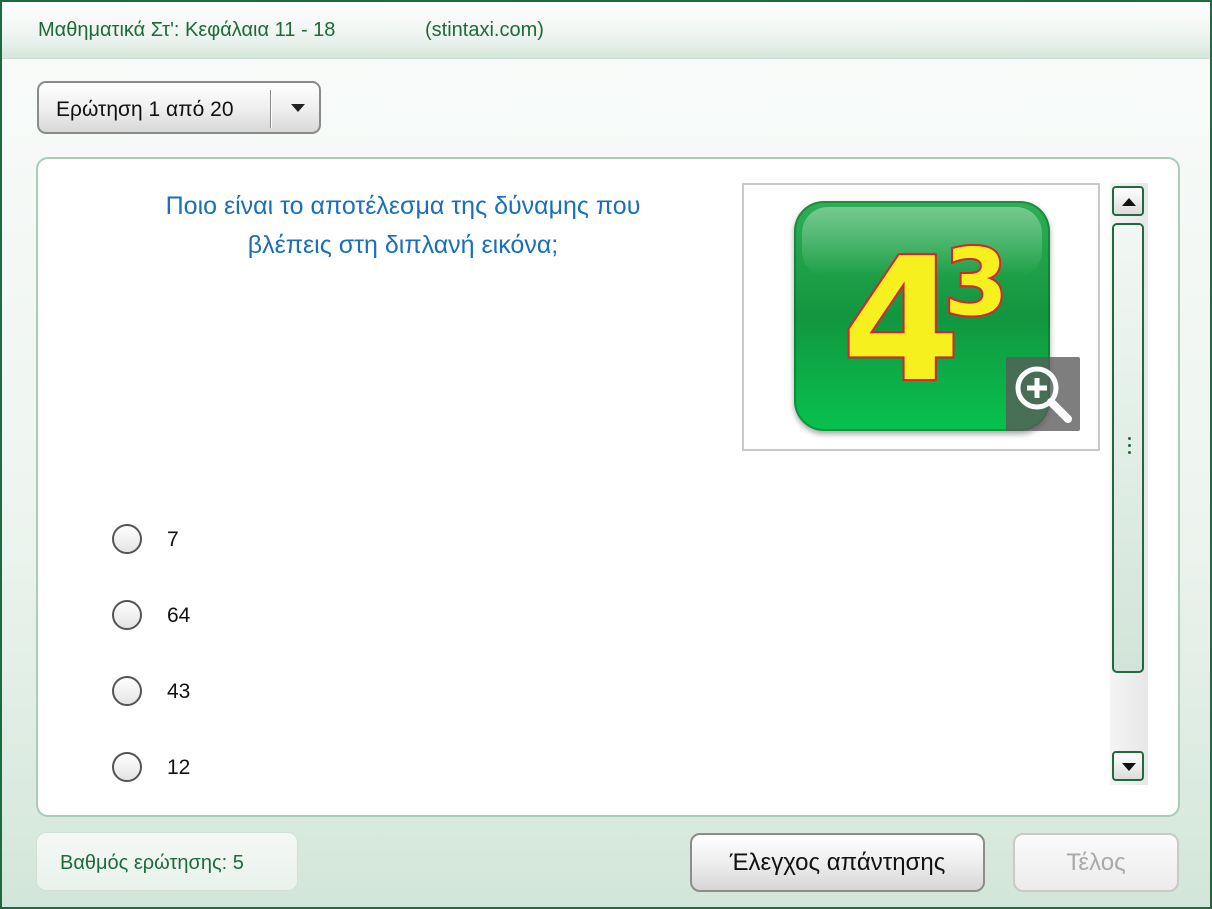 This screenshot has width=1212, height=909. Describe the element at coordinates (145, 109) in the screenshot. I see `question-selector-label: Ερώτηση 1 από 20` at that location.